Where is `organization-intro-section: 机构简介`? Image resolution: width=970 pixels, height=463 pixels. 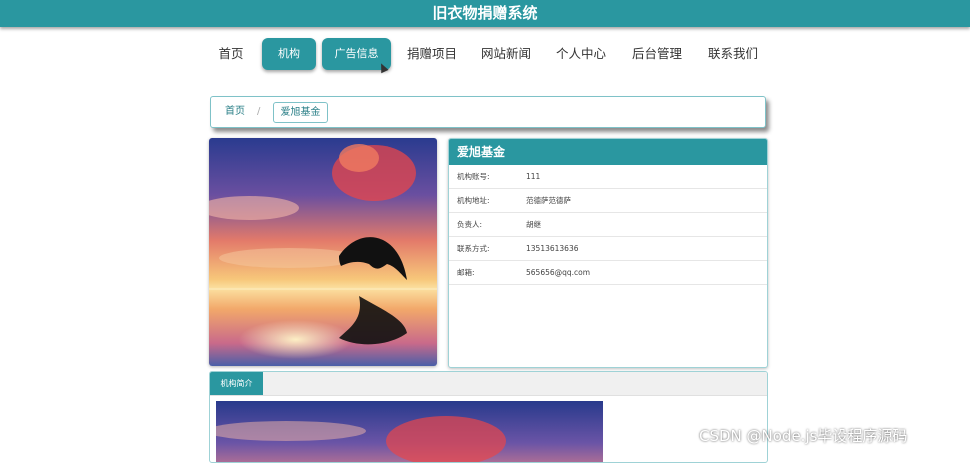
organization-intro-section: 机构简介 is located at coordinates (488, 417).